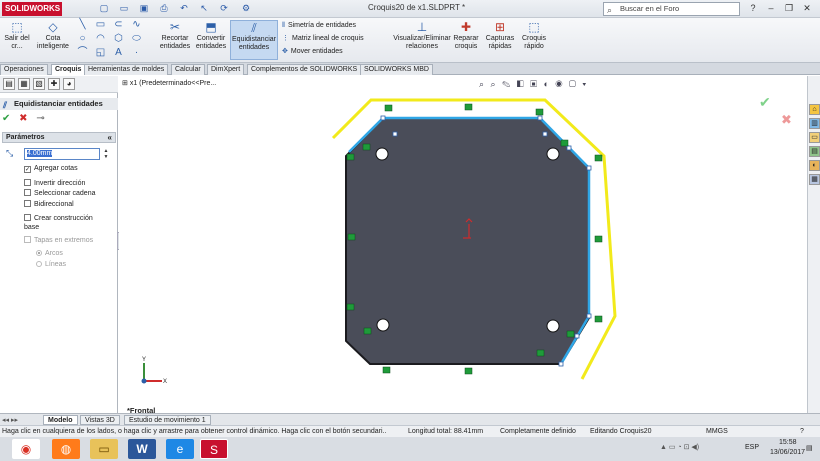 The height and width of the screenshot is (461, 820). Describe the element at coordinates (24, 69) in the screenshot. I see `tab-operaciones: Operaciones` at that location.